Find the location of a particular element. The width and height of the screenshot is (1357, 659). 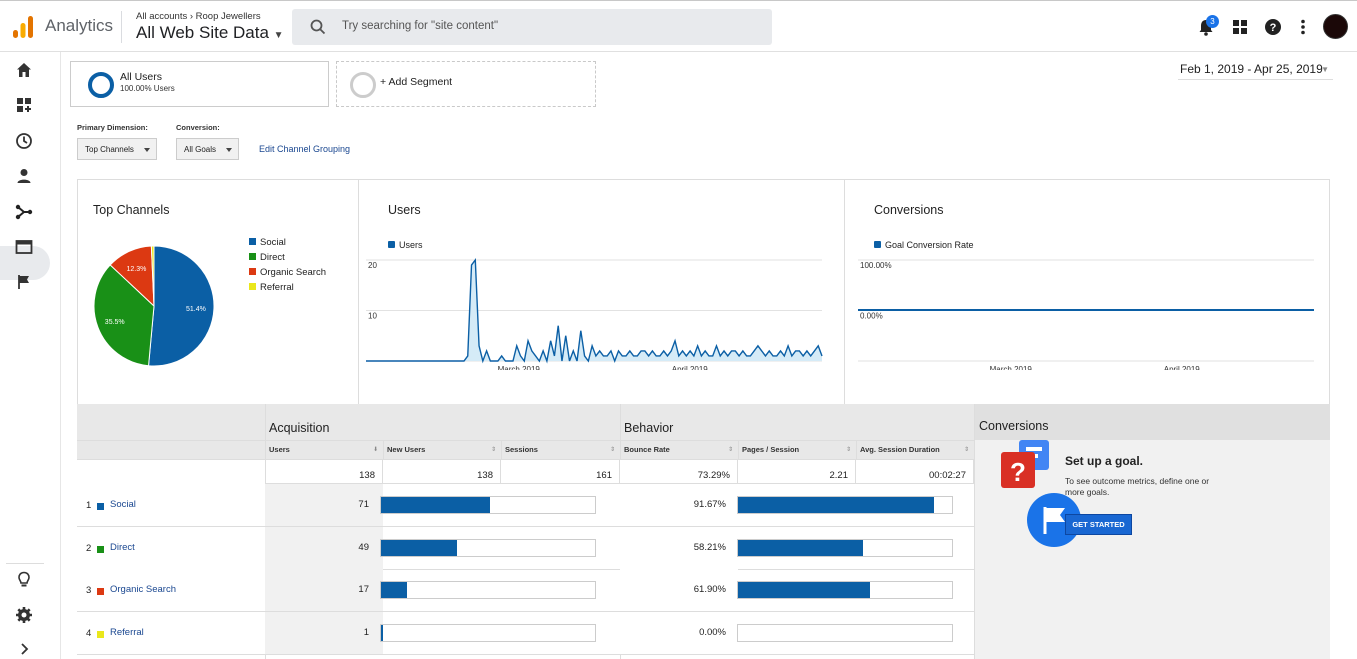

users-line-chart: 20 10 March 2019 April 2019 is located at coordinates (601, 312).